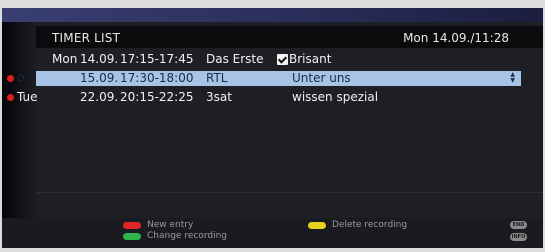 This screenshot has width=545, height=252. I want to click on end-key-icon: END, so click(518, 225).